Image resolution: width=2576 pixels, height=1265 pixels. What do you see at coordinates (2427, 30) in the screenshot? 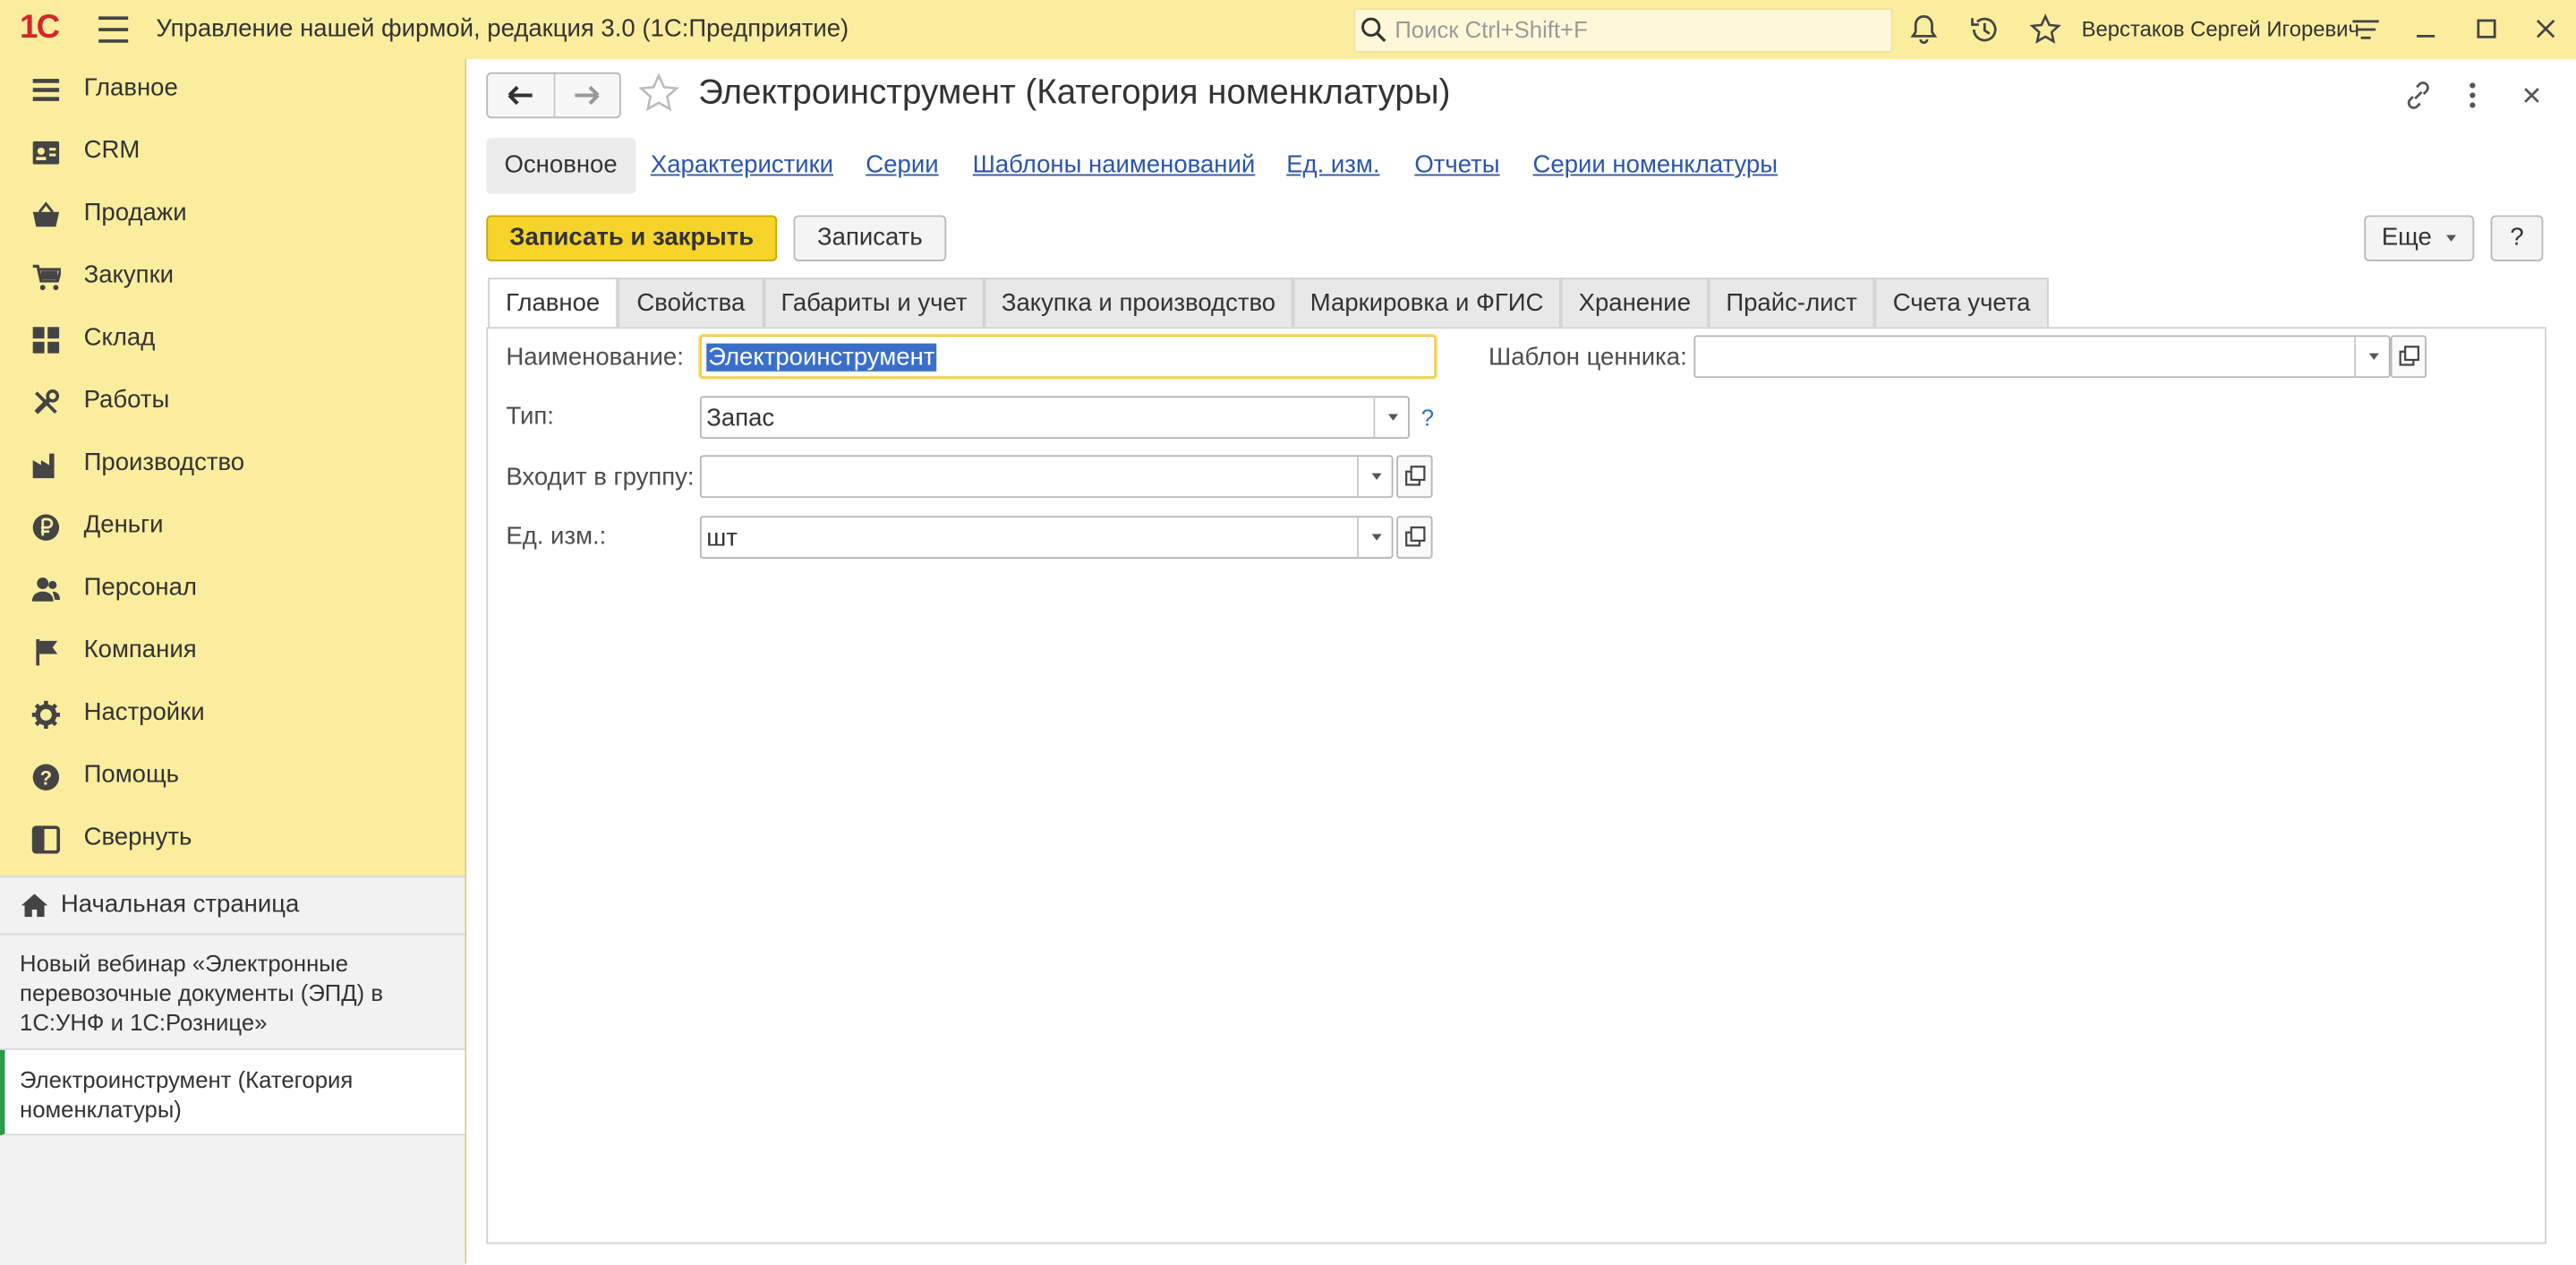
I see `minimize-icon` at bounding box center [2427, 30].